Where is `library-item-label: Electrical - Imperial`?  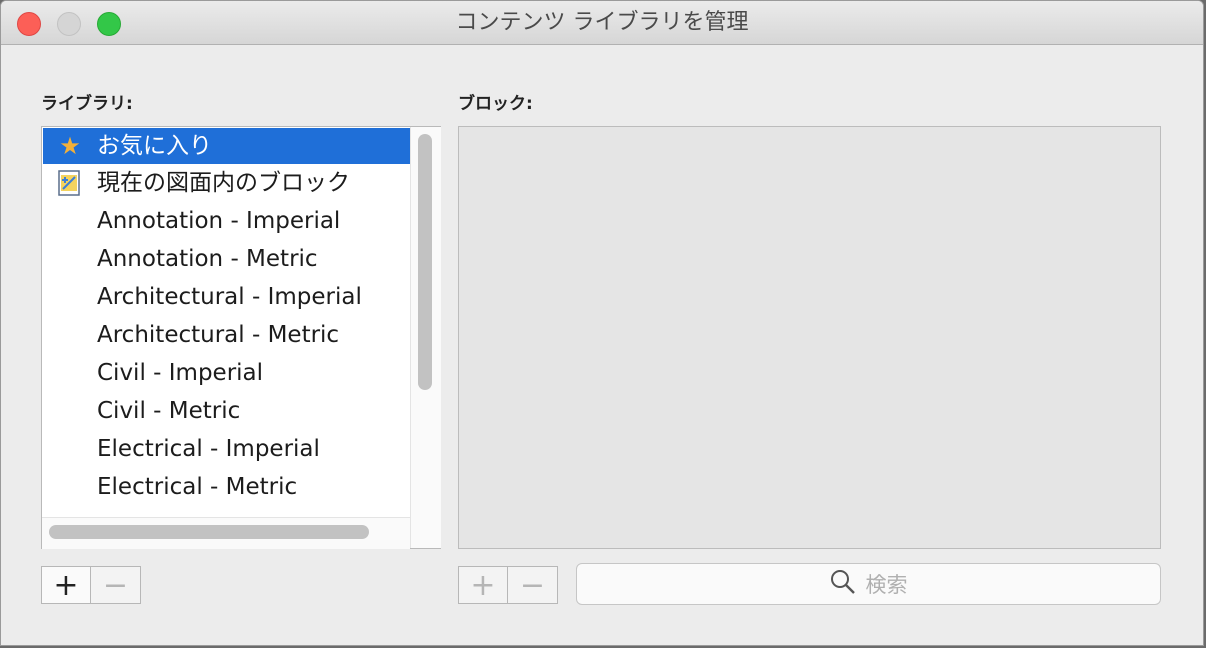 library-item-label: Electrical - Imperial is located at coordinates (208, 449).